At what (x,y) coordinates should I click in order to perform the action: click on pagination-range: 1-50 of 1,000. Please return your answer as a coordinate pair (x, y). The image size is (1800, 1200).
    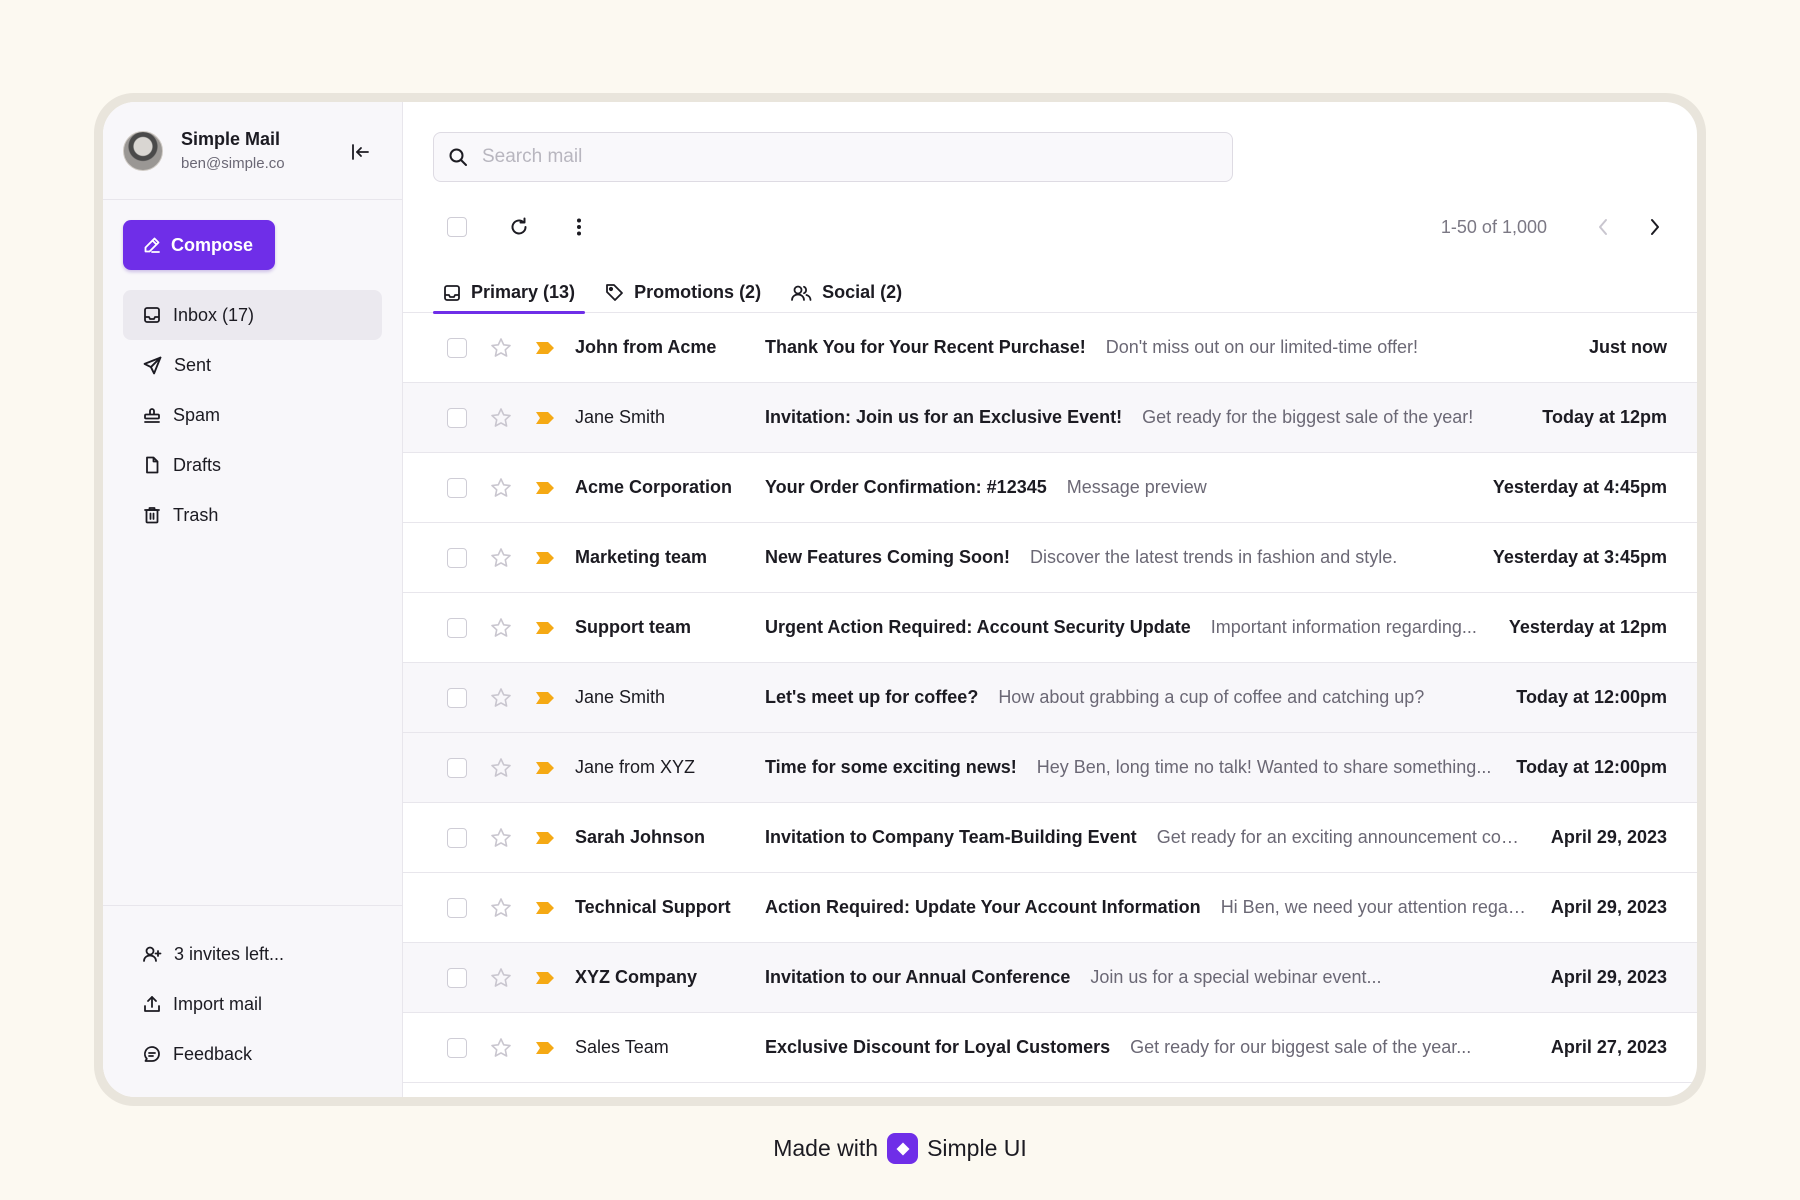
    Looking at the image, I should click on (1493, 226).